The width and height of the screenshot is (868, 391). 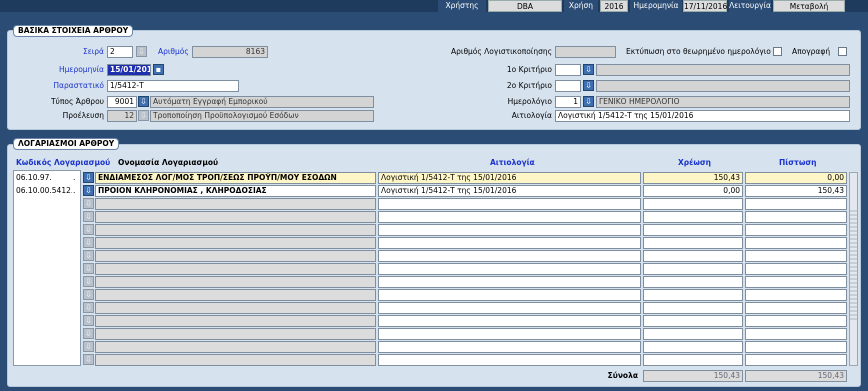 What do you see at coordinates (88, 190) in the screenshot?
I see `row2-lookup-icon: ⇩` at bounding box center [88, 190].